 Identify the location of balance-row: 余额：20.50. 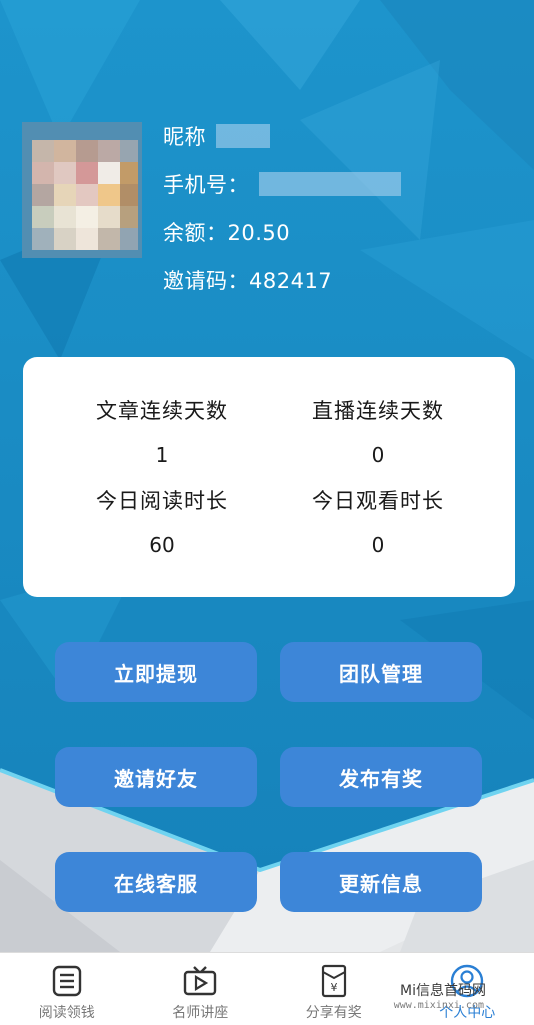
(282, 232).